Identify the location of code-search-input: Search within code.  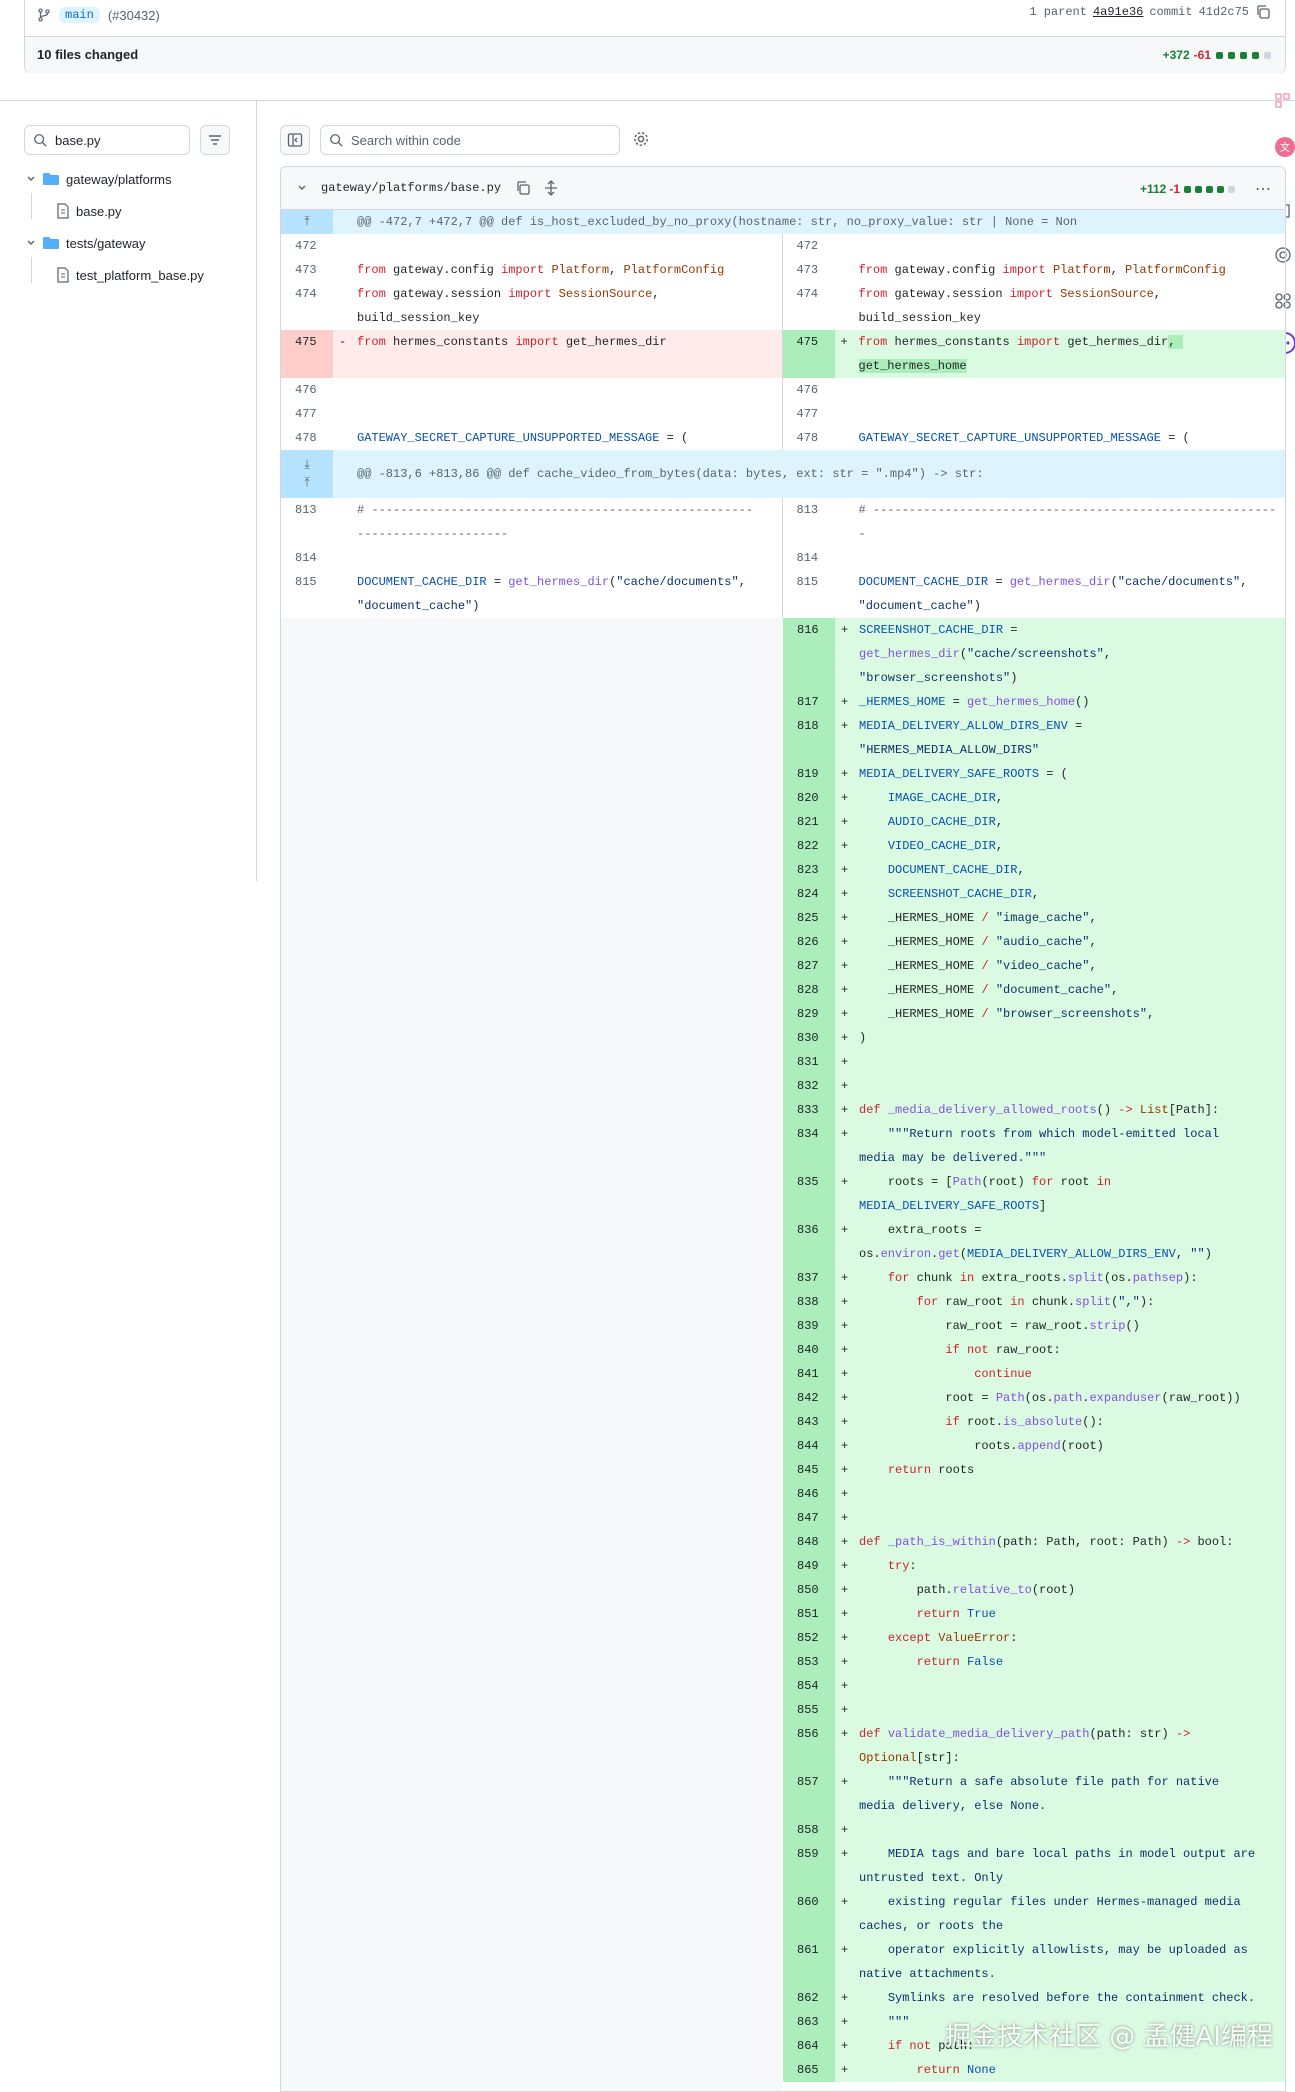
(470, 140).